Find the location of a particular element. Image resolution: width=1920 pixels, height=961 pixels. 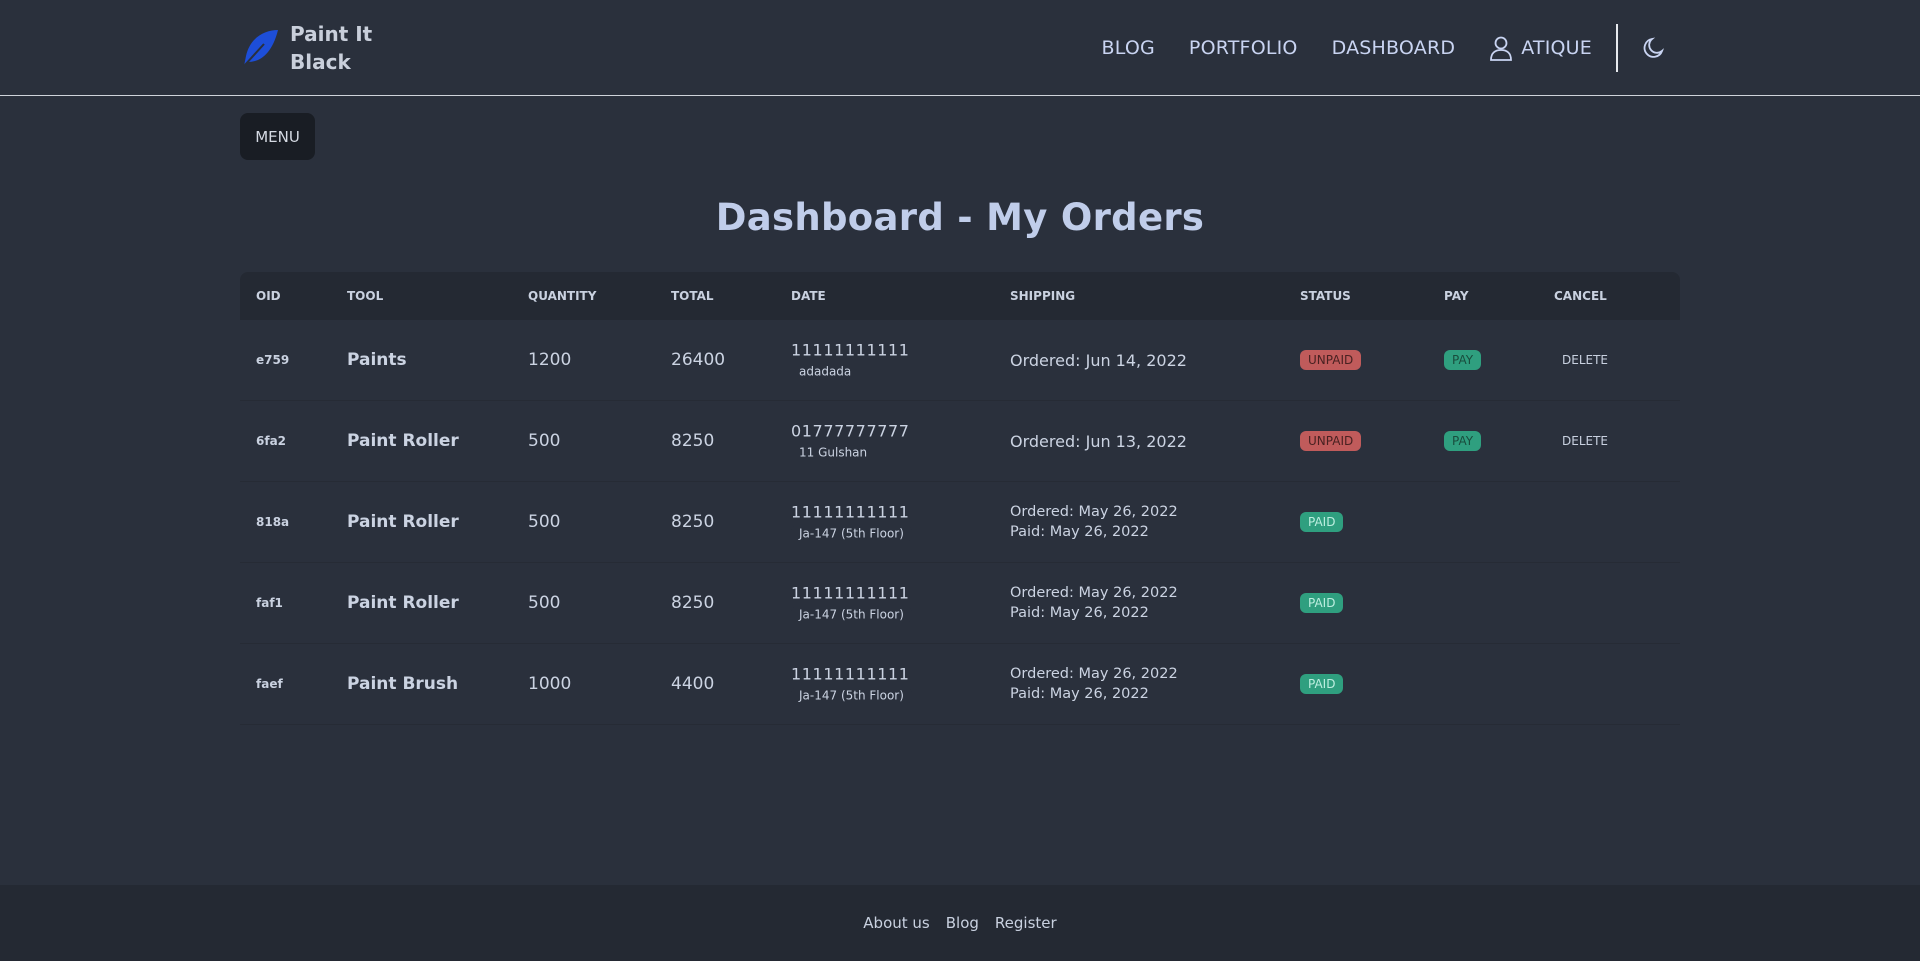

order-id: 818a is located at coordinates (273, 522).